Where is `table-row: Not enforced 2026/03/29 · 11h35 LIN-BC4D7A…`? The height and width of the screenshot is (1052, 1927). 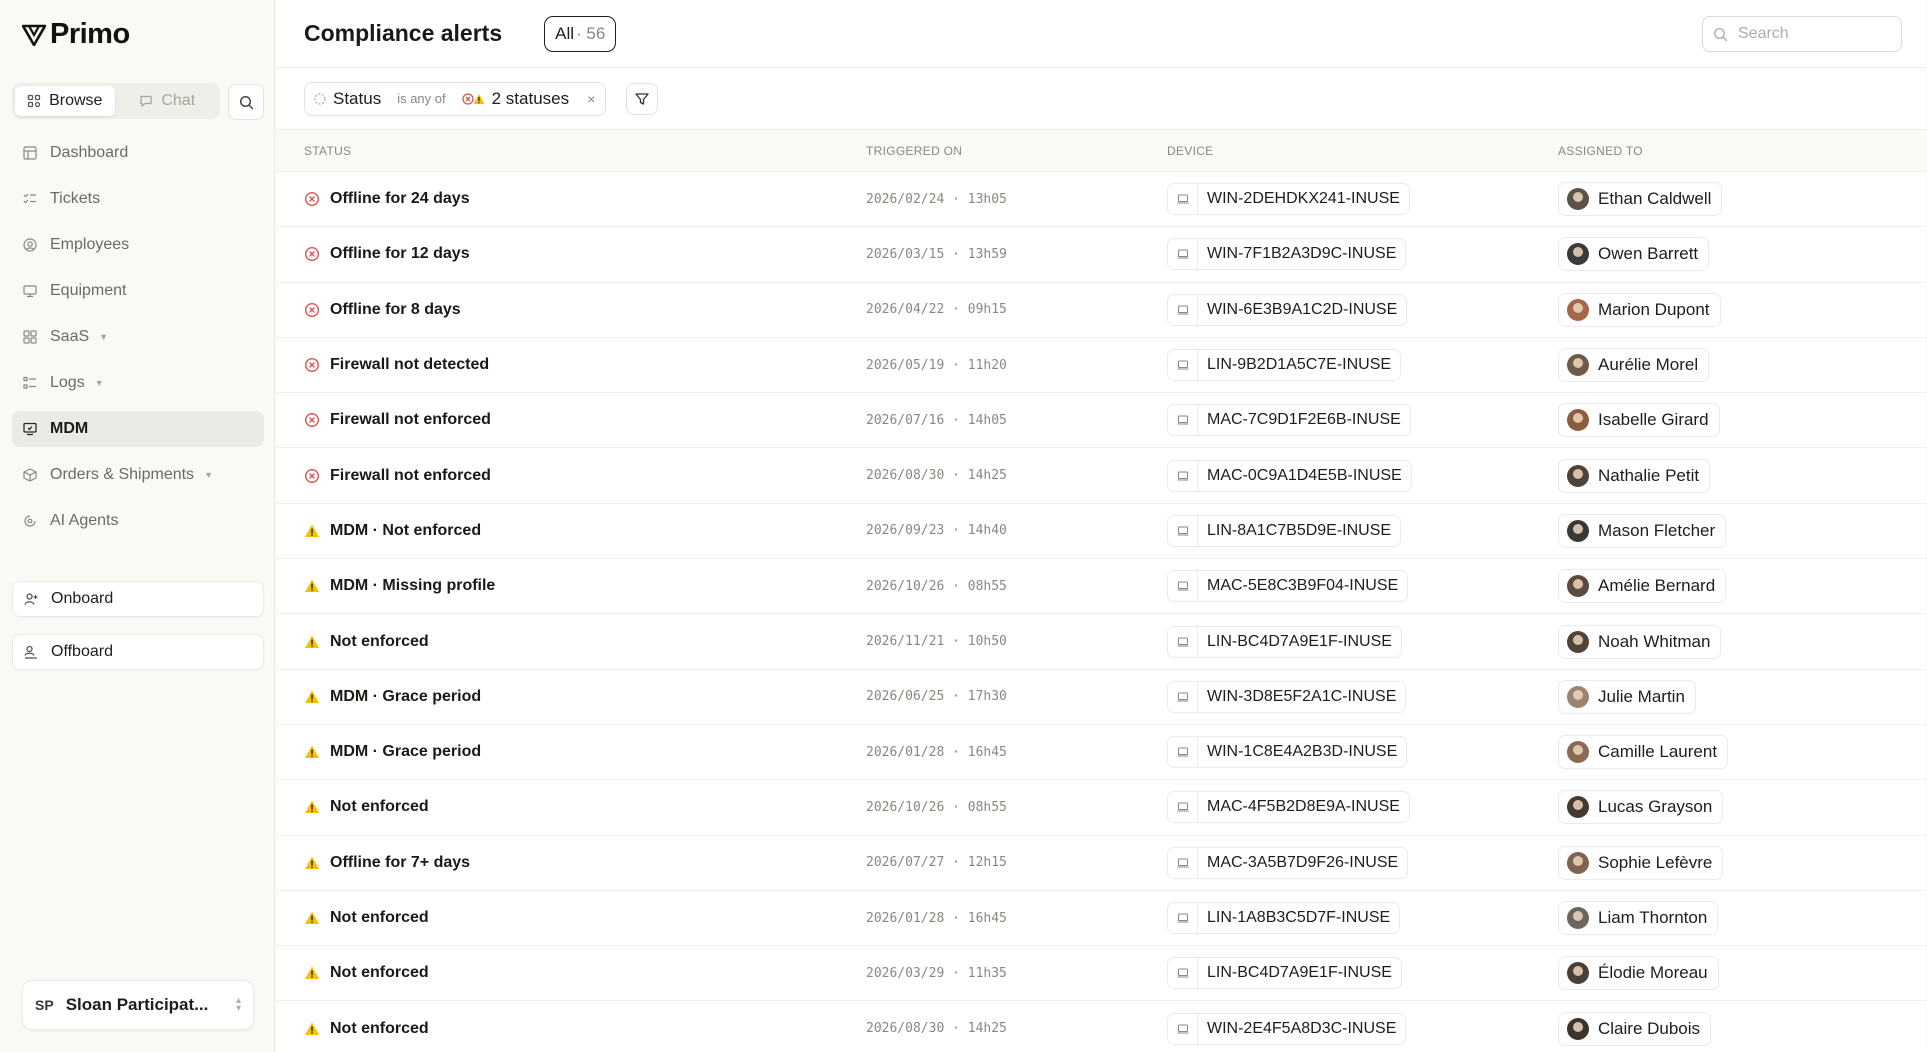 table-row: Not enforced 2026/03/29 · 11h35 LIN-BC4D7A… is located at coordinates (1101, 974).